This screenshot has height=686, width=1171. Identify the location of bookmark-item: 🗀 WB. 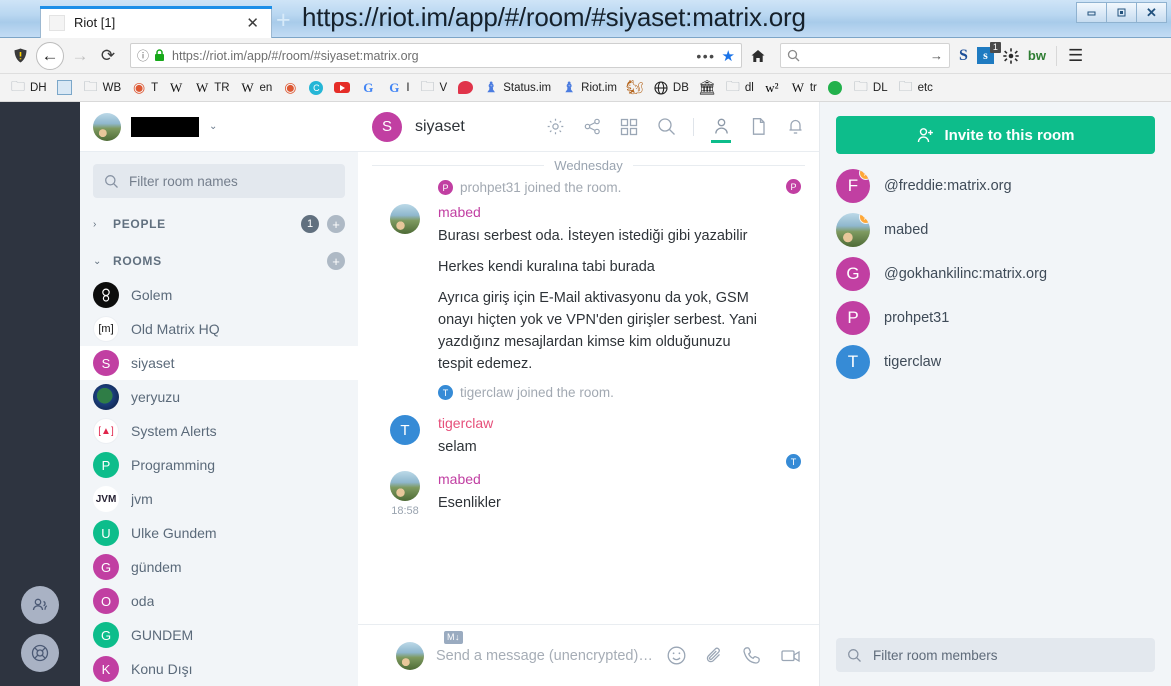
(102, 88).